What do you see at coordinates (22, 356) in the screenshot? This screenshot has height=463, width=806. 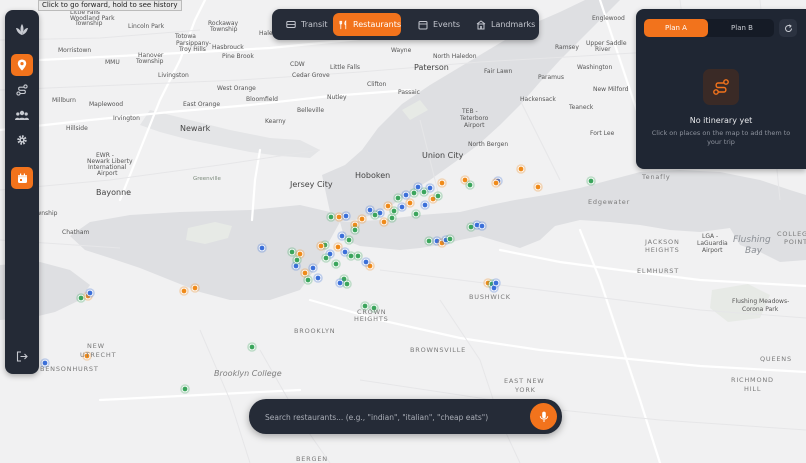 I see `logout-icon` at bounding box center [22, 356].